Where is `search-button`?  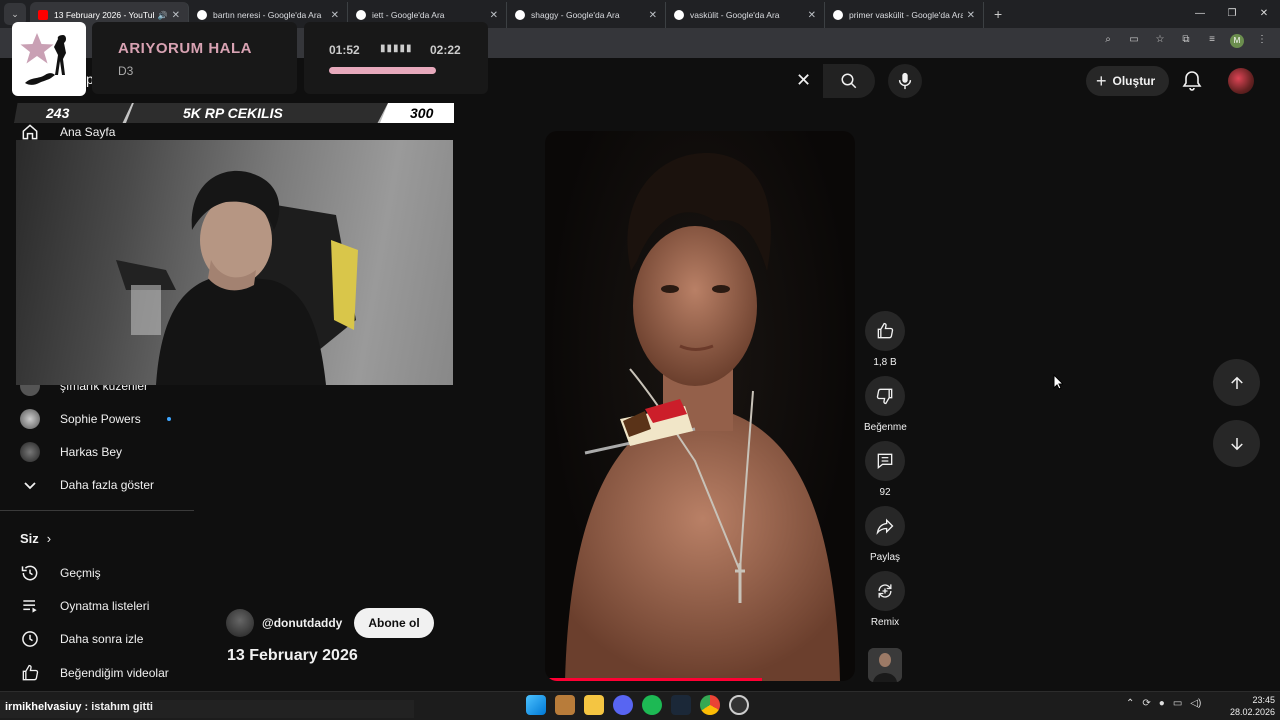 search-button is located at coordinates (849, 81).